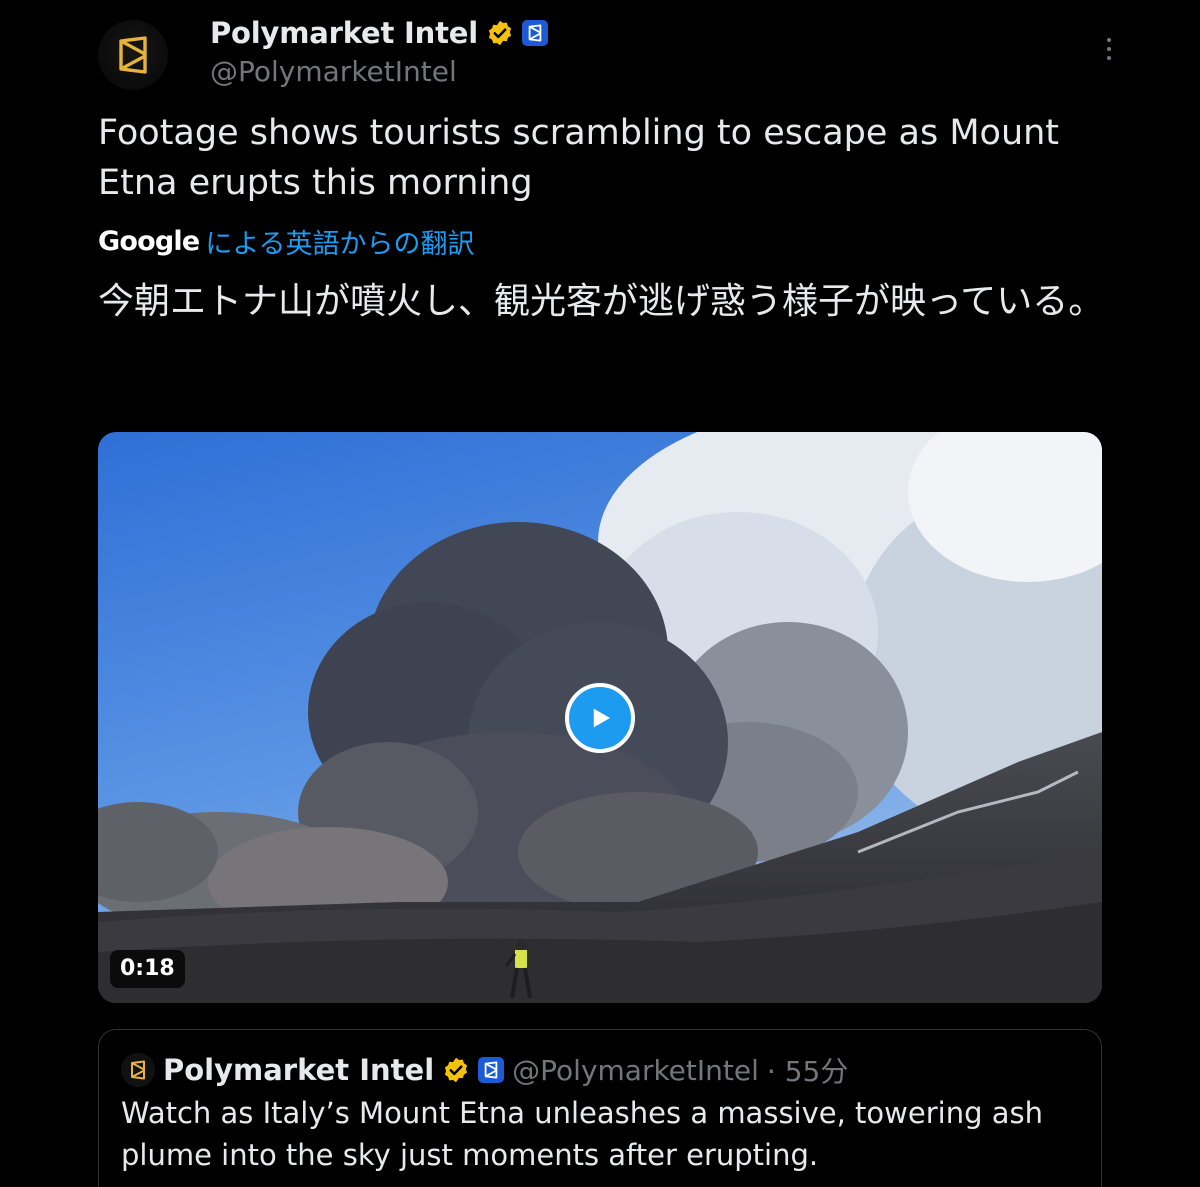 This screenshot has width=1200, height=1187. I want to click on translation-link: による英語からの翻訳, so click(339, 241).